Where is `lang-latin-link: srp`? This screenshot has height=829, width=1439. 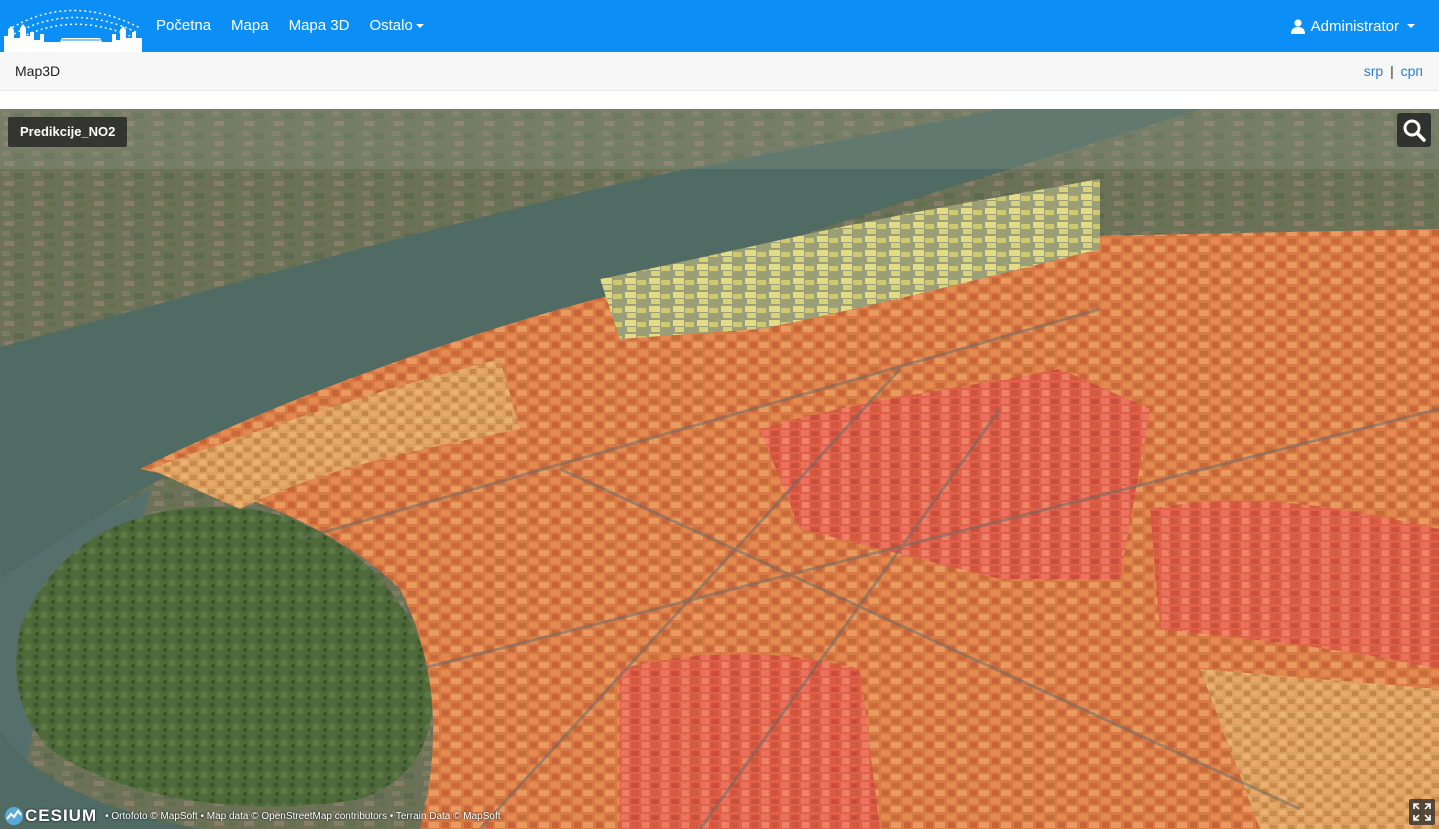 lang-latin-link: srp is located at coordinates (1373, 71).